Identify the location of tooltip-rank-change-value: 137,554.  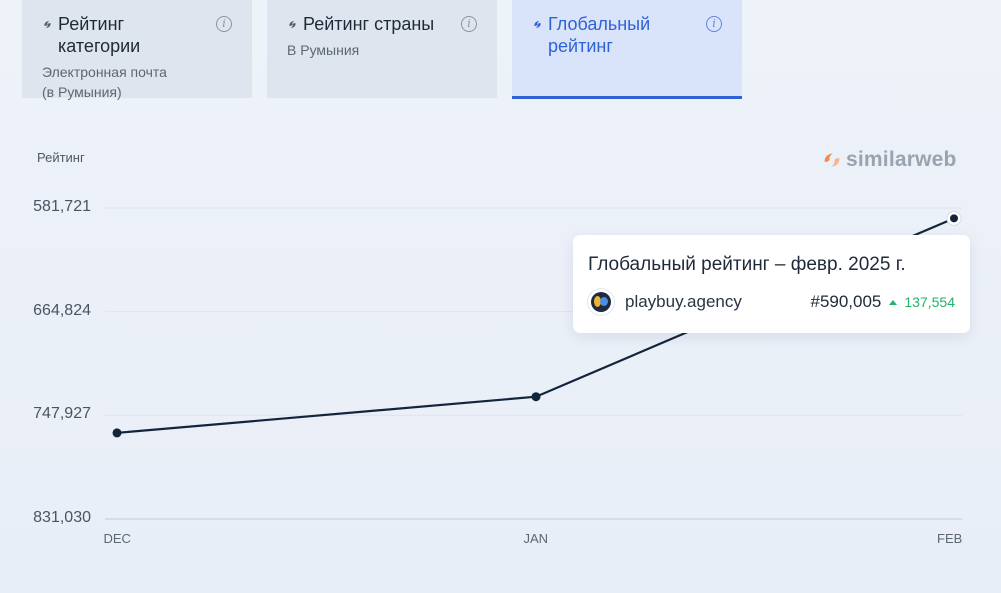
(929, 302).